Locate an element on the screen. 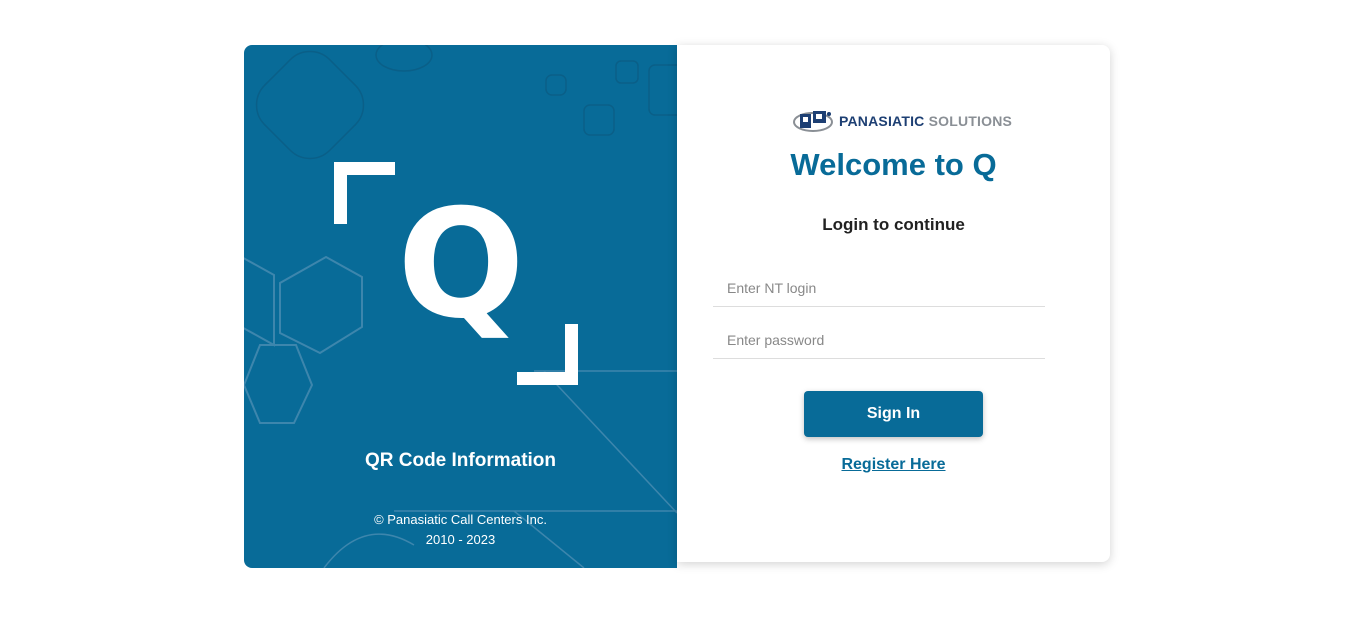  panel-title: QR Code Information is located at coordinates (460, 460).